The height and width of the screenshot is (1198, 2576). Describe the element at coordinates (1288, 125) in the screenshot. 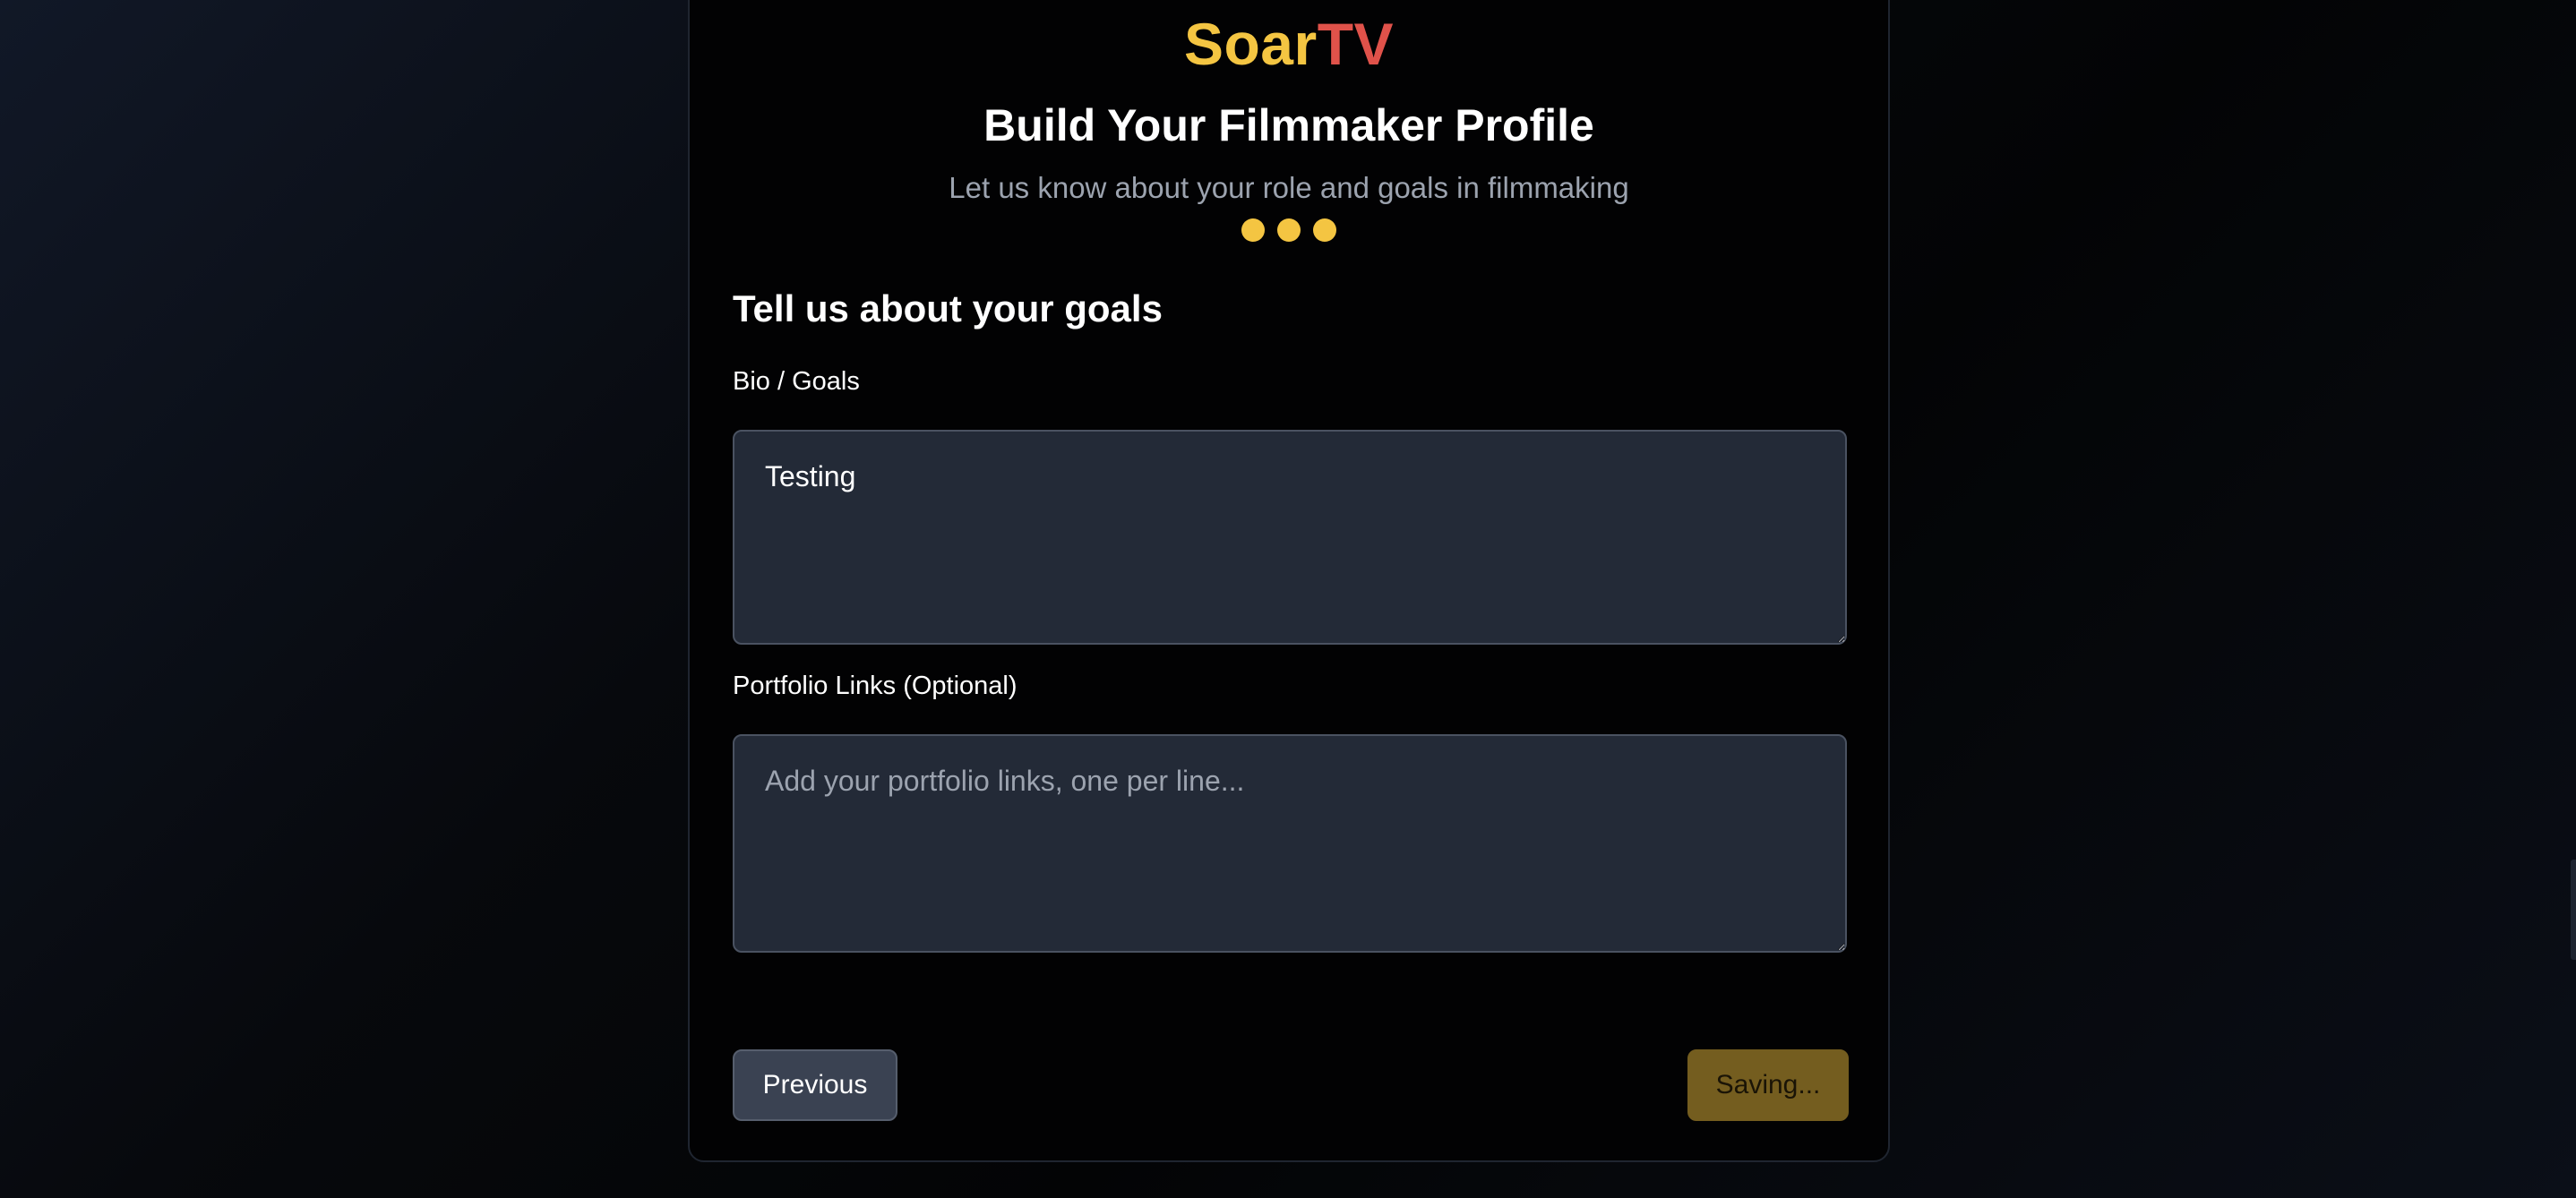

I see `page-title: Build Your Filmmaker Profile` at that location.